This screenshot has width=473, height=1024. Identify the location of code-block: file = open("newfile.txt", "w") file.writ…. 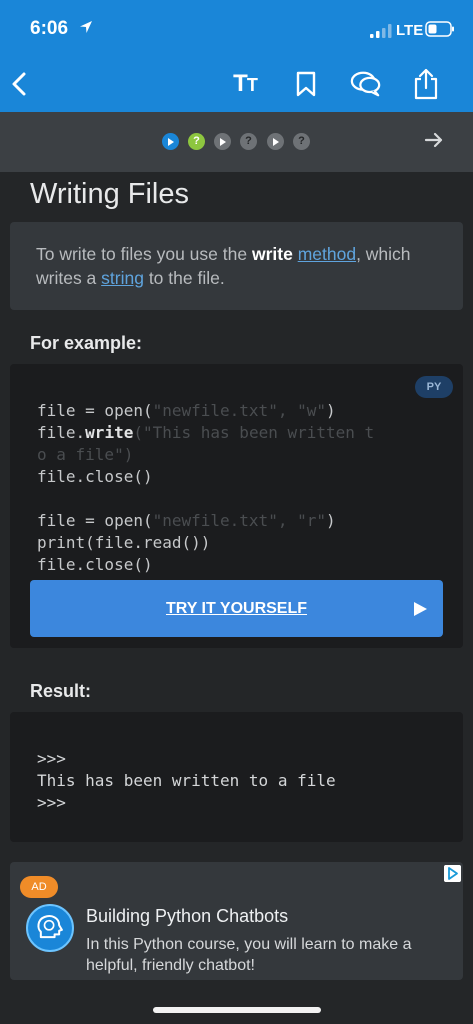
(237, 488).